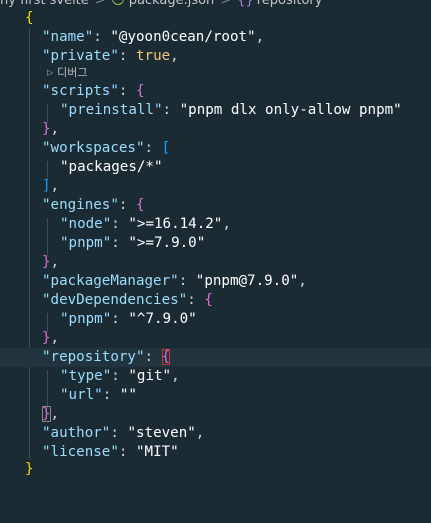 This screenshot has width=431, height=523. What do you see at coordinates (80, 91) in the screenshot?
I see `json-key: scripts` at bounding box center [80, 91].